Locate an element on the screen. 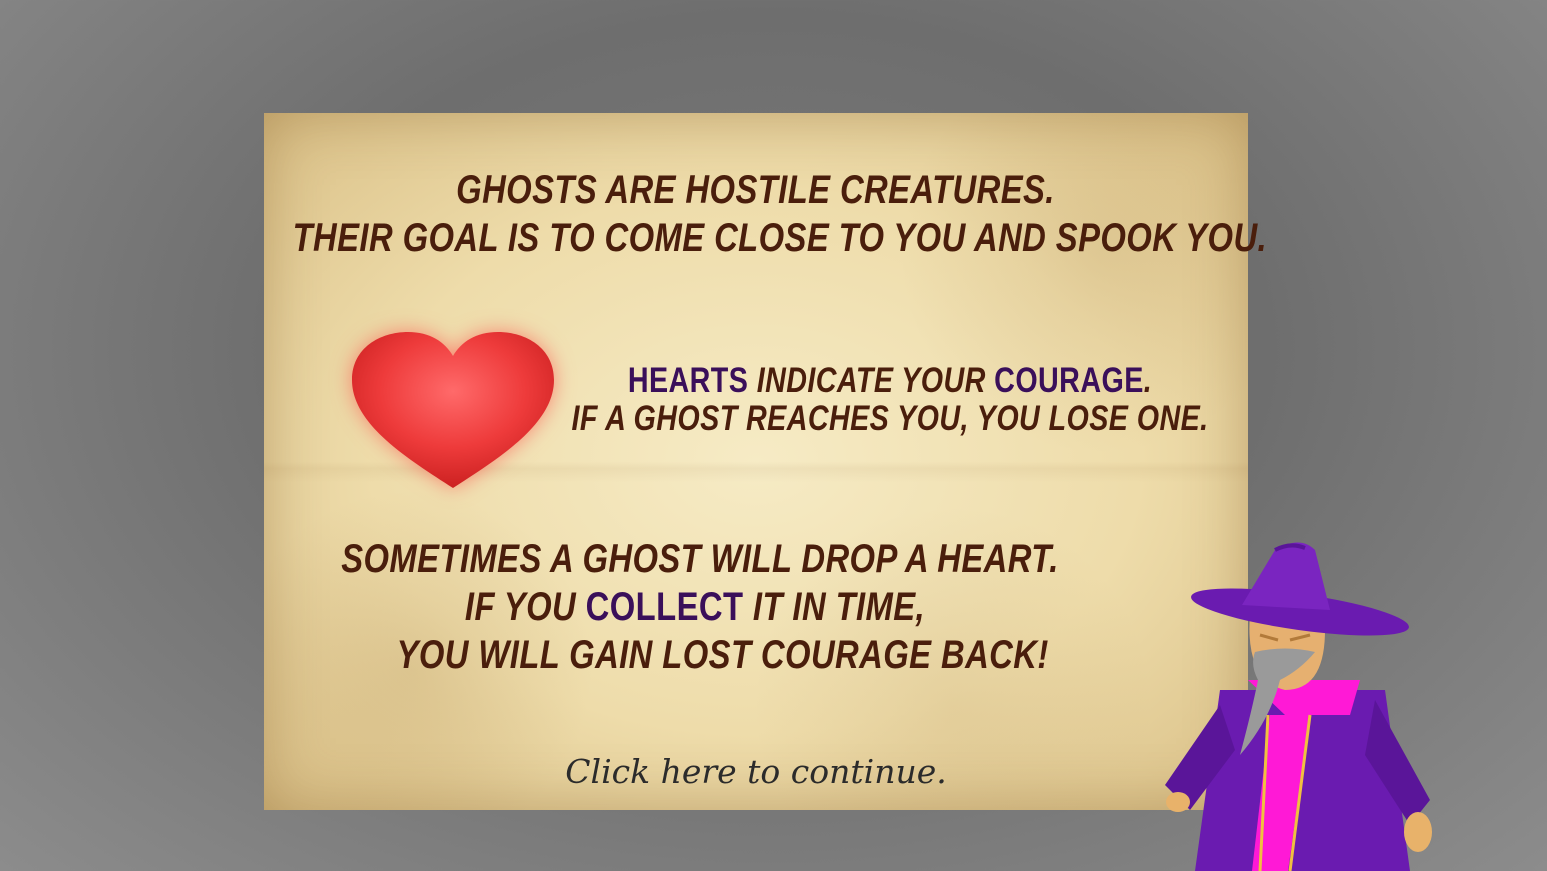 This screenshot has height=871, width=1547. collect-keyword: COLLECT is located at coordinates (664, 607).